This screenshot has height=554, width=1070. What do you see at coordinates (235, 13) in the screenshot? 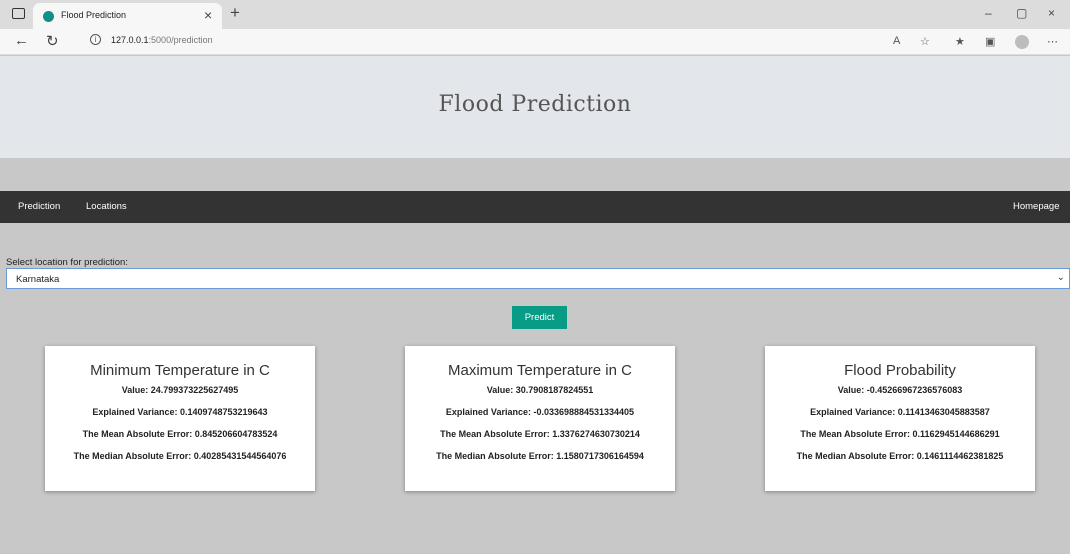
I see `new-tab-button: +` at bounding box center [235, 13].